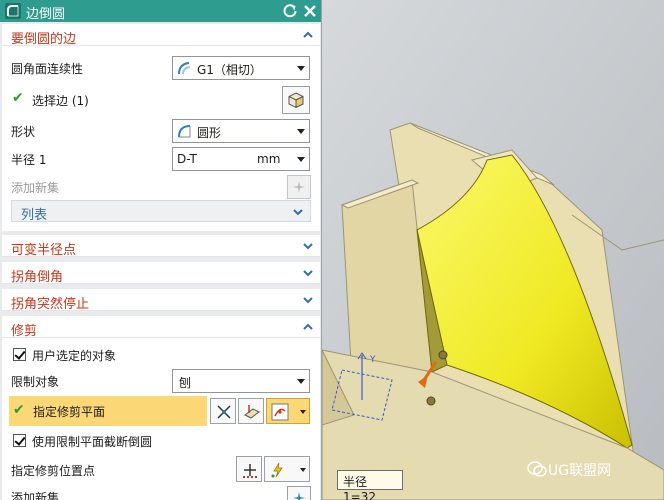  I want to click on select-edge-label: 选择边 (1), so click(60, 101).